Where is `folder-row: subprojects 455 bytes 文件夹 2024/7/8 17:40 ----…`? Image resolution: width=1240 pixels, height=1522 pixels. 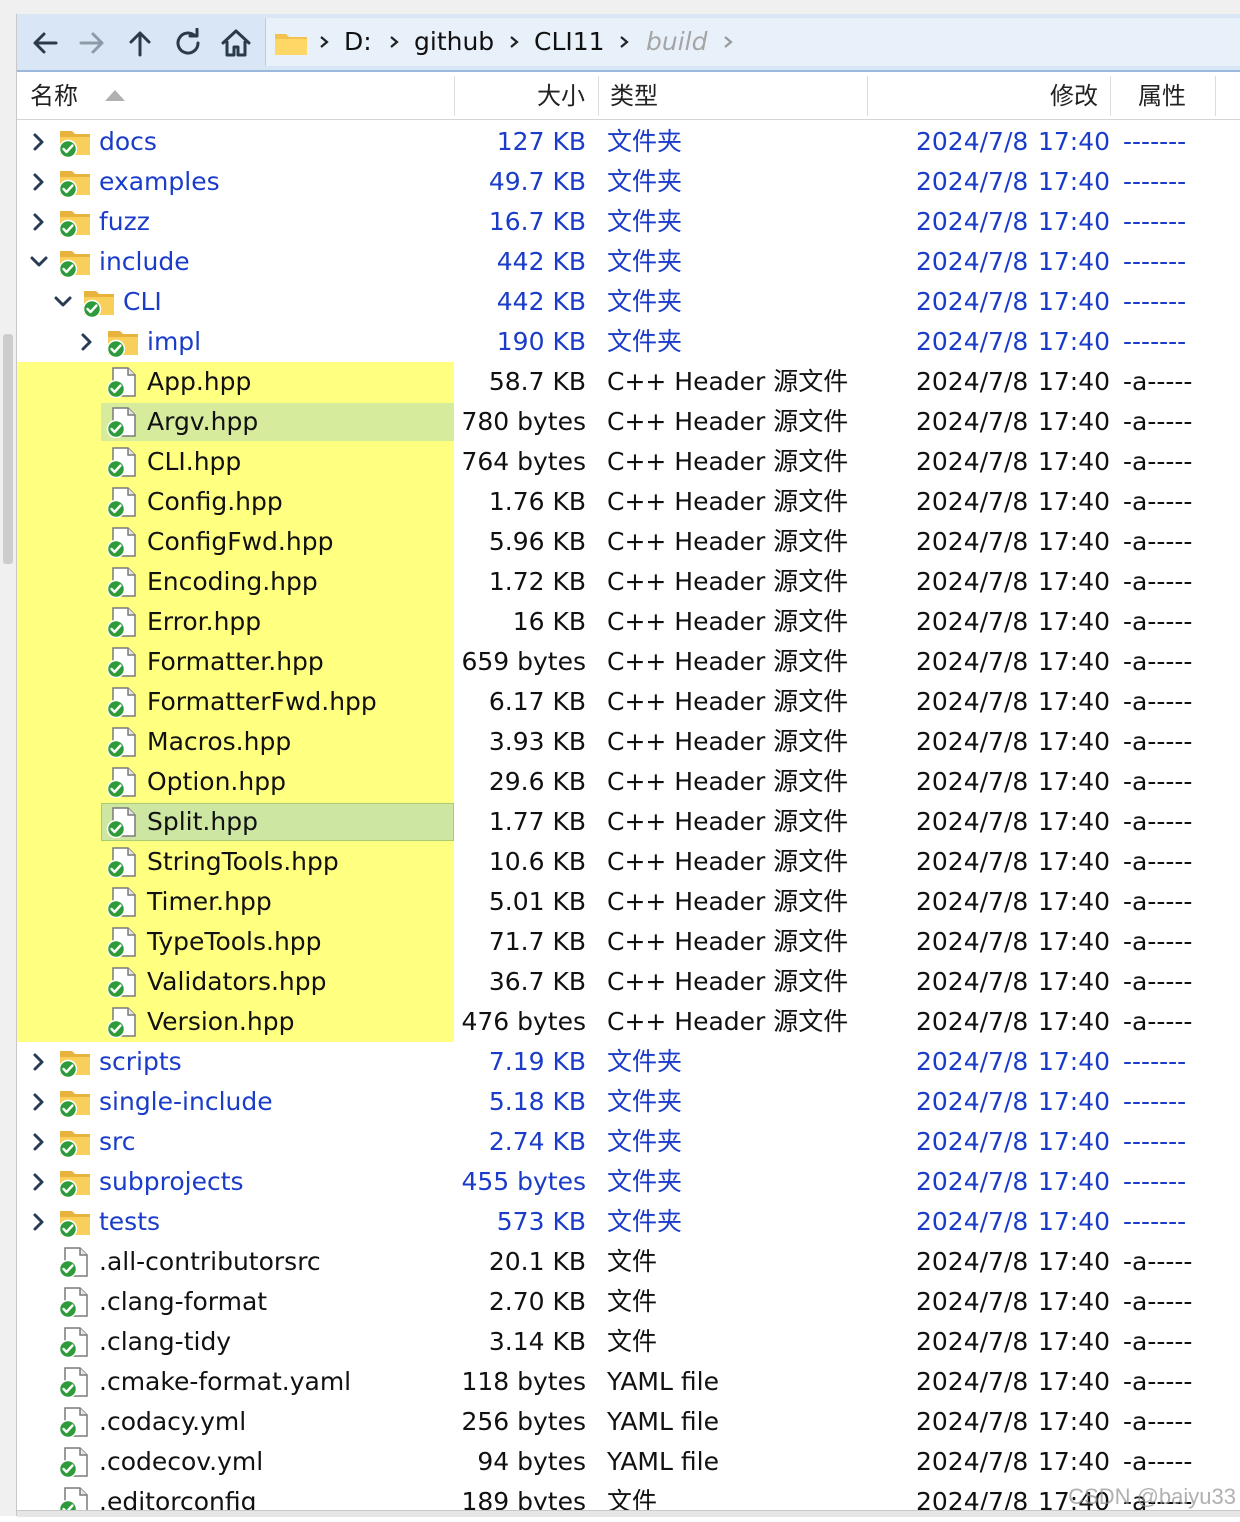
folder-row: subprojects 455 bytes 文件夹 2024/7/8 17:40 ----… is located at coordinates (620, 1182).